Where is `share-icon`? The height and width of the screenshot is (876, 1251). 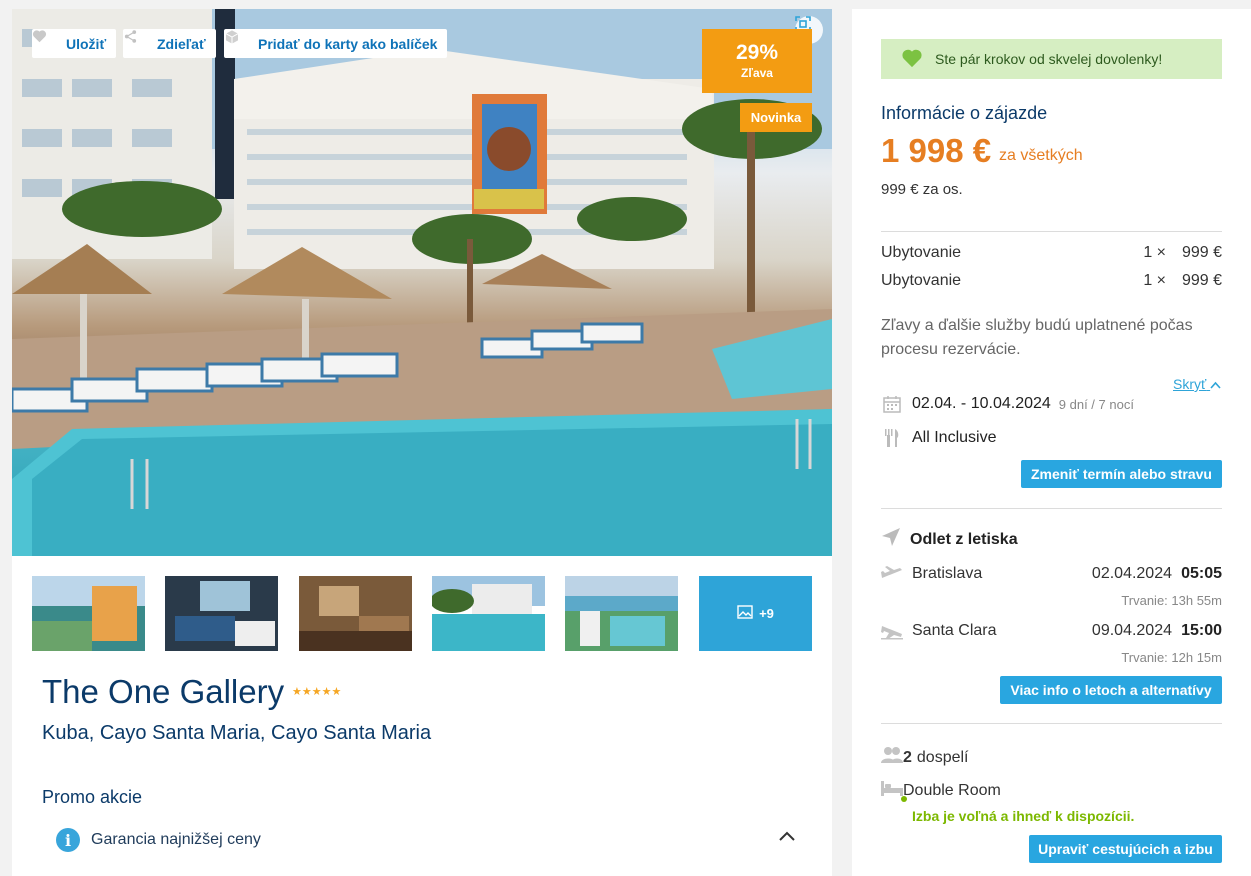 share-icon is located at coordinates (136, 41).